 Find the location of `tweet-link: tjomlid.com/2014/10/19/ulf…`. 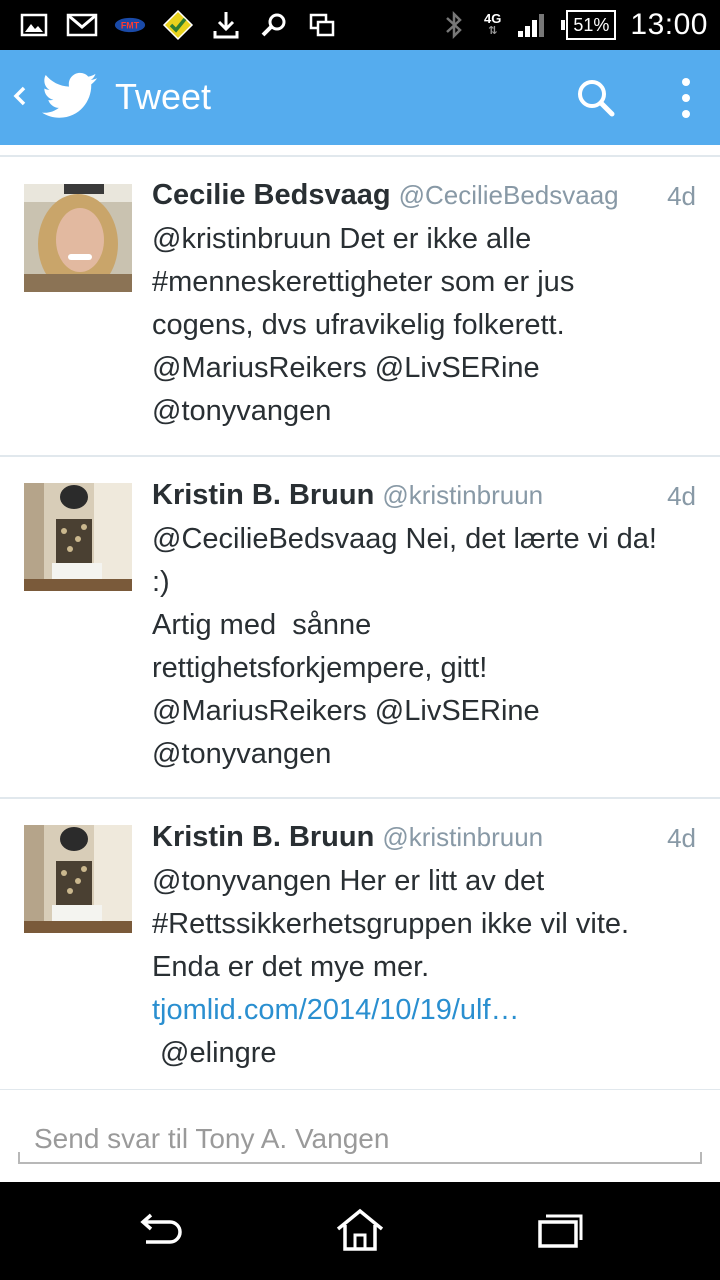

tweet-link: tjomlid.com/2014/10/19/ulf… is located at coordinates (424, 1010).